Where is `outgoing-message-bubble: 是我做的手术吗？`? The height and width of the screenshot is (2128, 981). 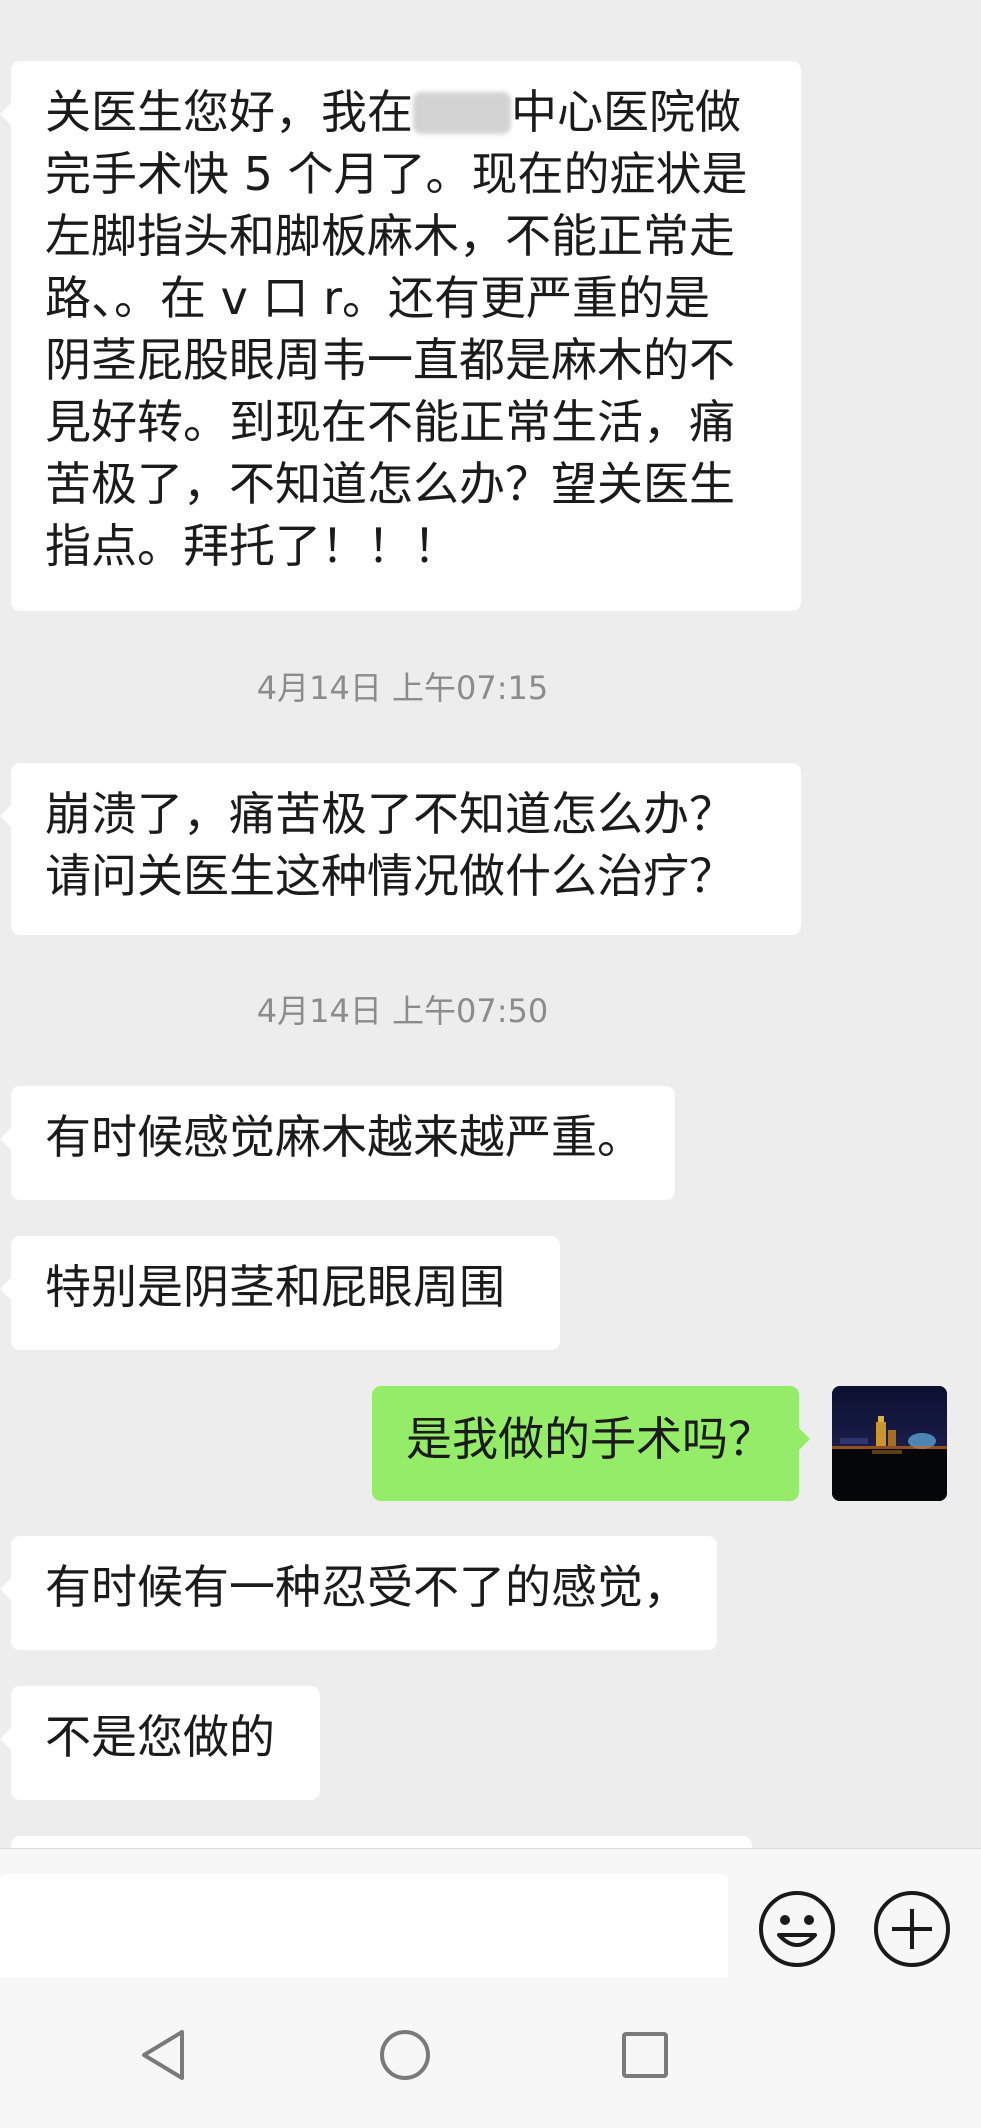
outgoing-message-bubble: 是我做的手术吗？ is located at coordinates (591, 1443).